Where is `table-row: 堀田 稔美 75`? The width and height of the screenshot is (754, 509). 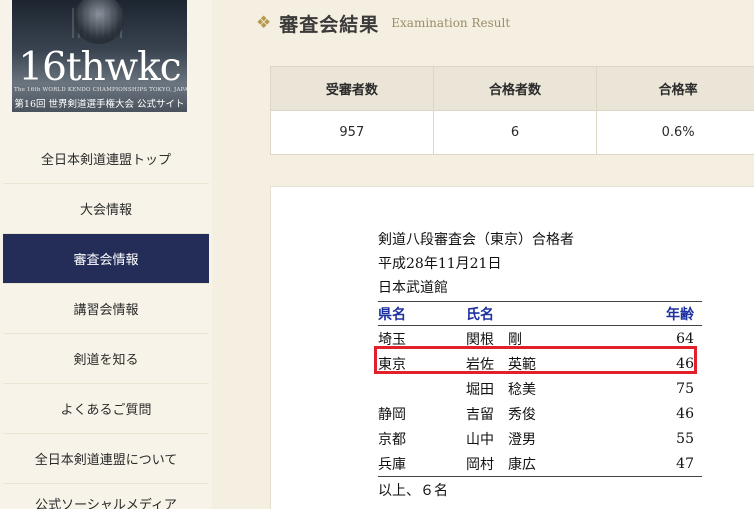 table-row: 堀田 稔美 75 is located at coordinates (540, 389).